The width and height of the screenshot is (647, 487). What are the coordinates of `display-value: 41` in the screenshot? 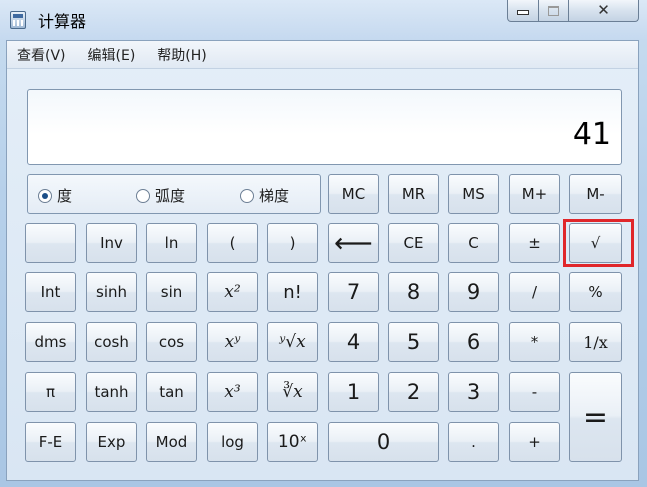 It's located at (591, 134).